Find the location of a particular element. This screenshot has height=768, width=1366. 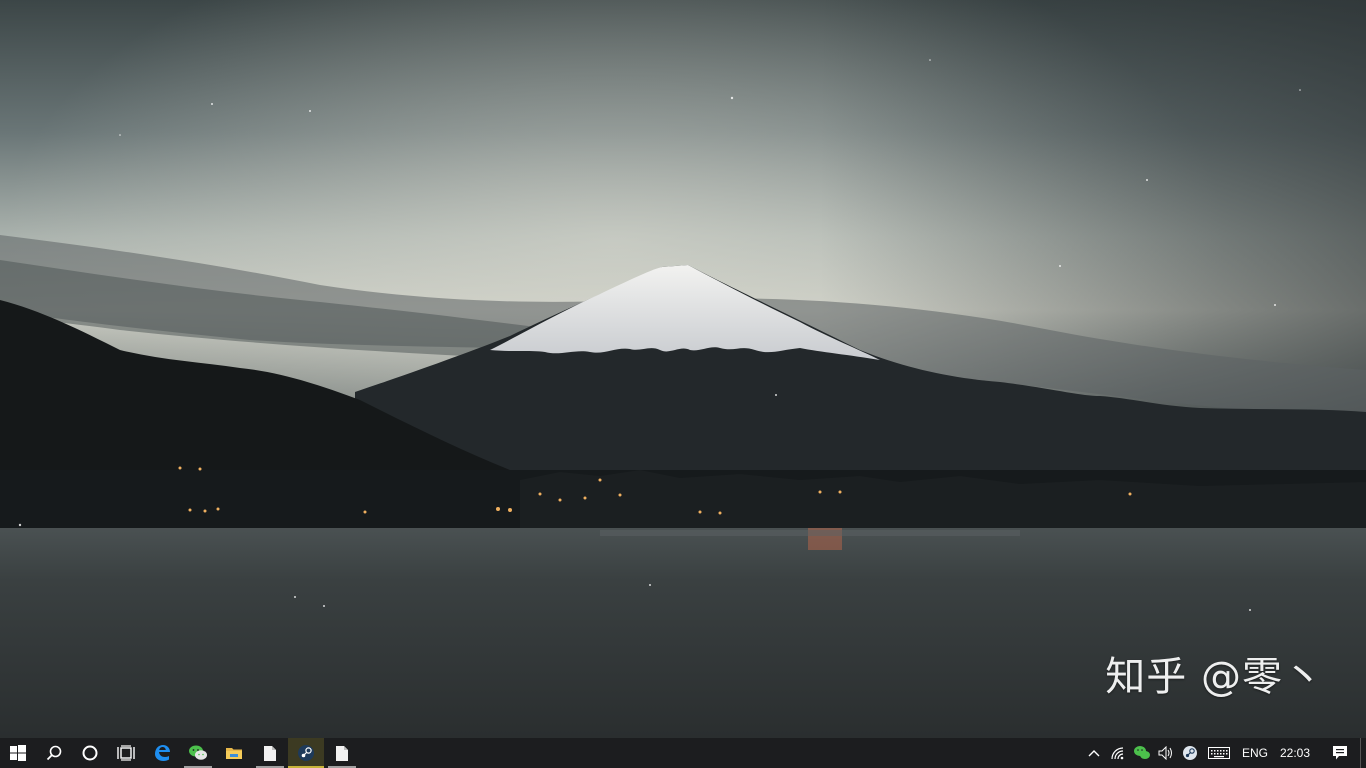

notification-icon is located at coordinates (1340, 753).